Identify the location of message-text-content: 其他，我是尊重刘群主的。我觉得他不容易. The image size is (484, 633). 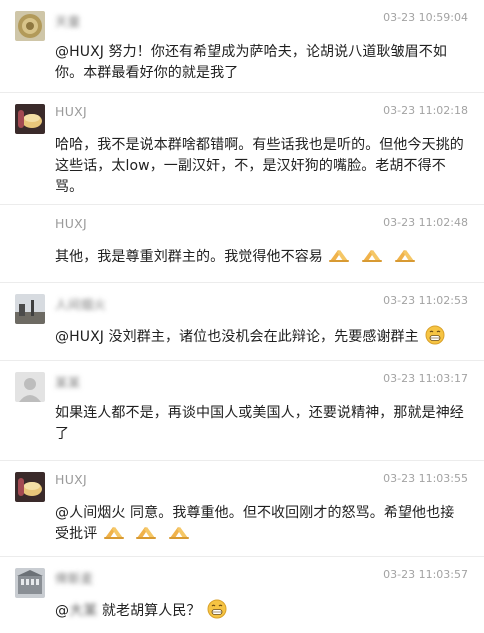
(189, 257).